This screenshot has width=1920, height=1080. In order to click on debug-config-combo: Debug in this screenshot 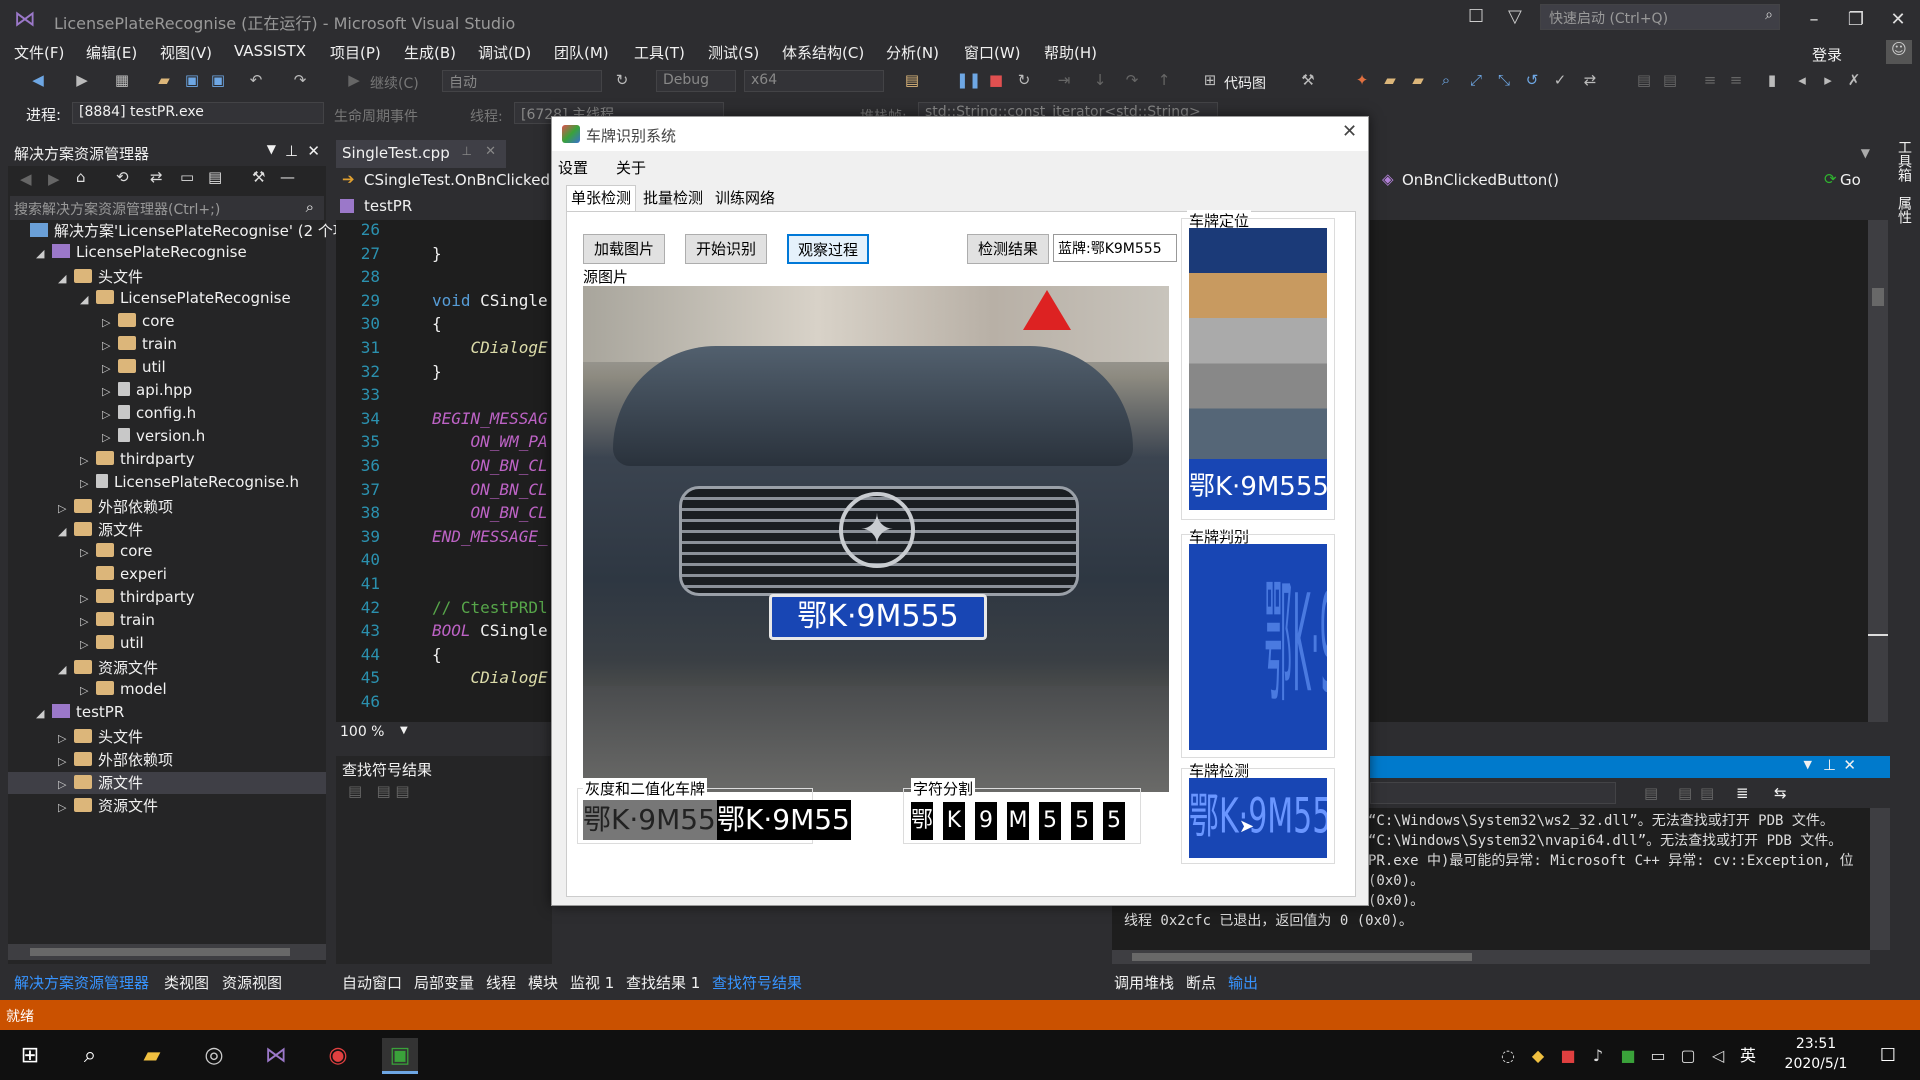, I will do `click(696, 81)`.